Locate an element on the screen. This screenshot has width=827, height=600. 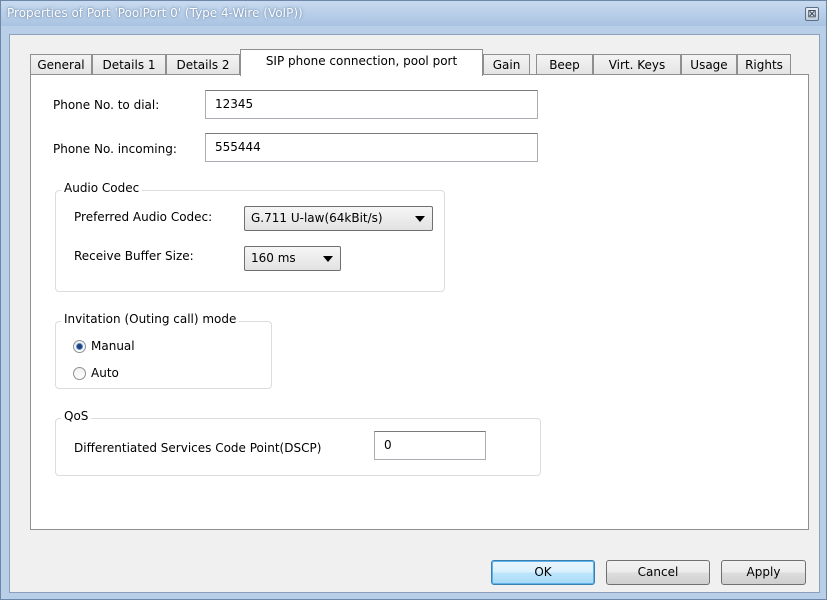
buffer-size-select: 160 ms is located at coordinates (292, 258).